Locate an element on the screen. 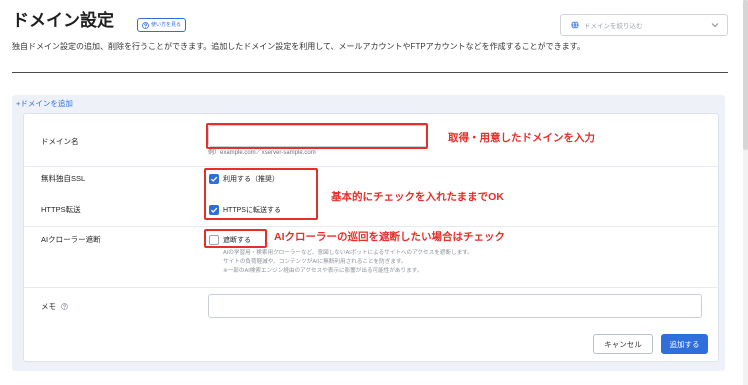 The width and height of the screenshot is (748, 385). annotation-text-checkboxes: 基本的にチェックを入れたままでOK is located at coordinates (417, 197).